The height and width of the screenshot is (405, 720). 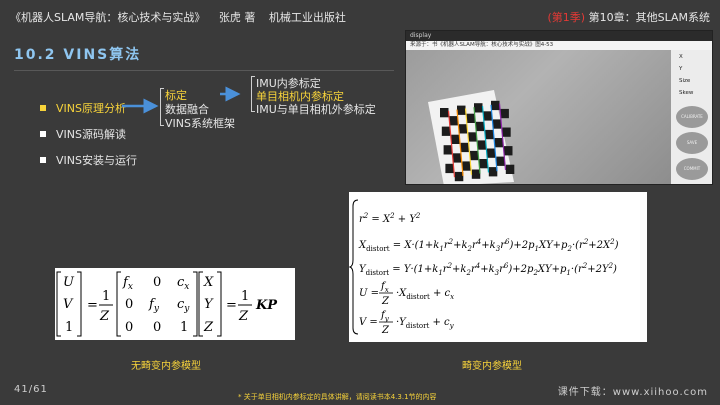 What do you see at coordinates (368, 322) in the screenshot?
I see `svg-text: V =` at bounding box center [368, 322].